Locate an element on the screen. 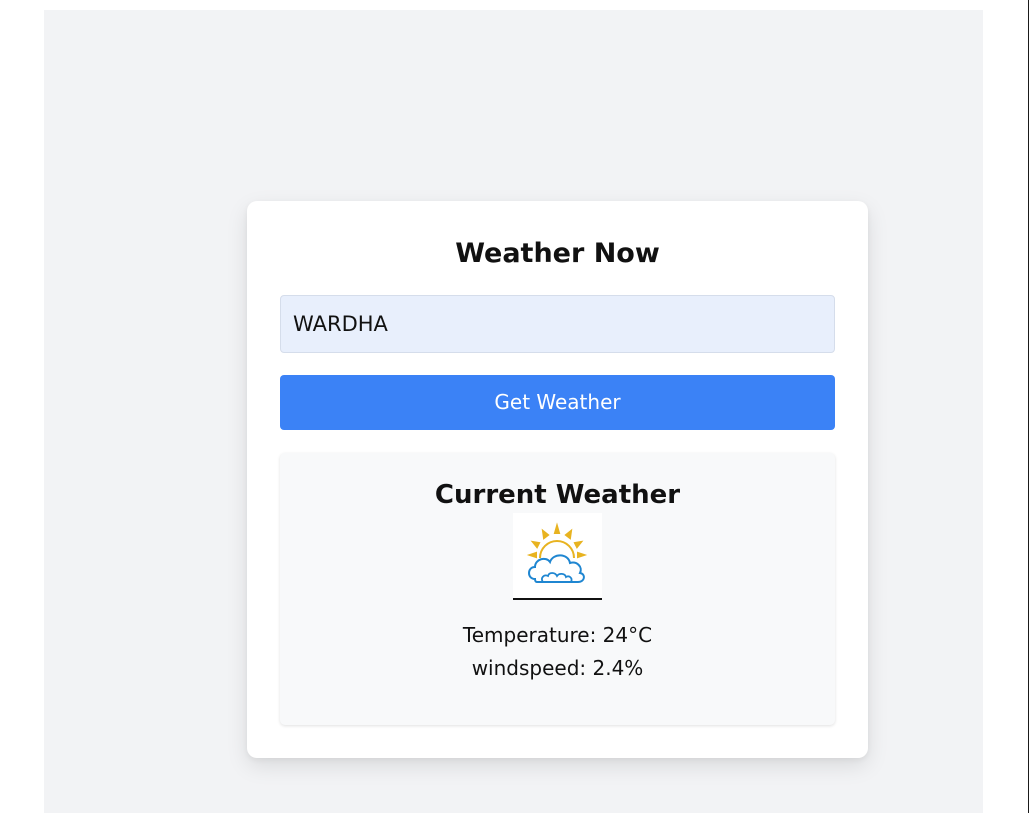 The width and height of the screenshot is (1032, 813). windspeed-text: windspeed: 2.4% is located at coordinates (557, 668).